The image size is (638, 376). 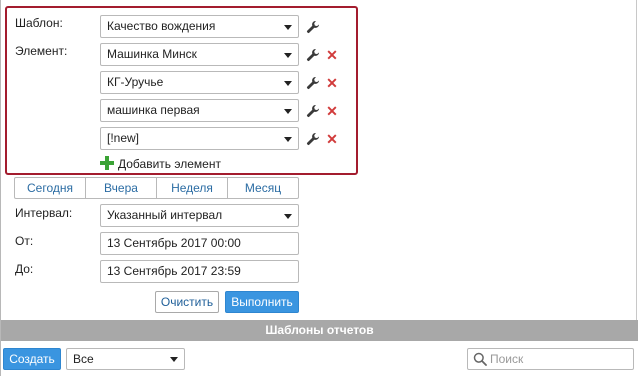 I want to click on create-button: Создать, so click(x=32, y=359).